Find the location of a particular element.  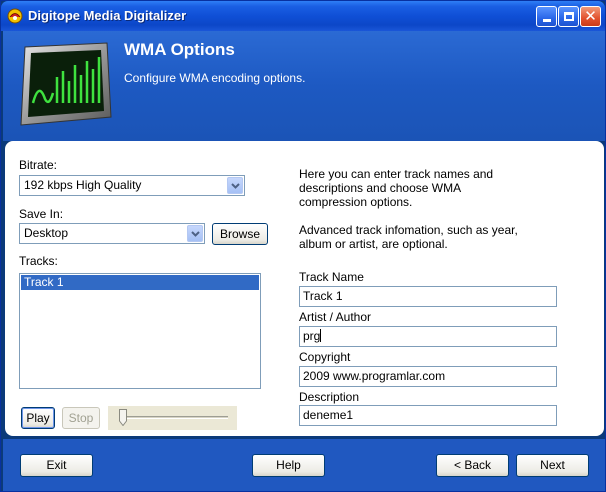

title-bar: Digitope Media Digitalizer ✕ is located at coordinates (303, 16).